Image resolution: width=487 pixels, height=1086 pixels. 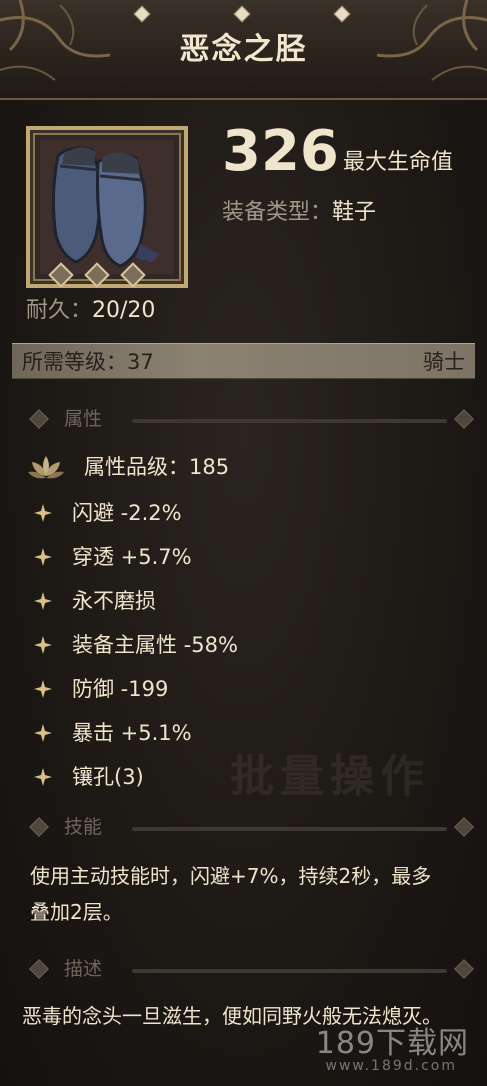 I want to click on equip-type-value: 鞋子, so click(x=354, y=212).